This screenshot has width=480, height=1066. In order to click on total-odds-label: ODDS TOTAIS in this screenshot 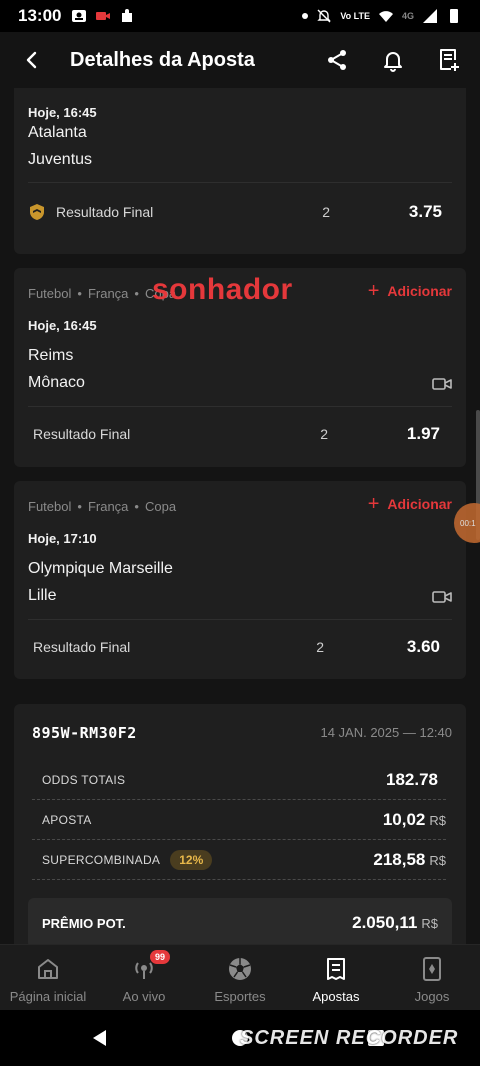, I will do `click(84, 779)`.